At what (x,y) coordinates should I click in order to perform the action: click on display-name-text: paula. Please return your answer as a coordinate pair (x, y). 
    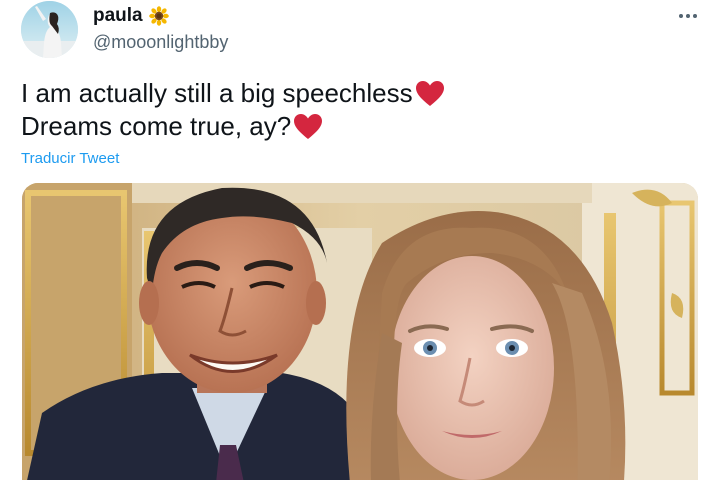
    Looking at the image, I should click on (118, 15).